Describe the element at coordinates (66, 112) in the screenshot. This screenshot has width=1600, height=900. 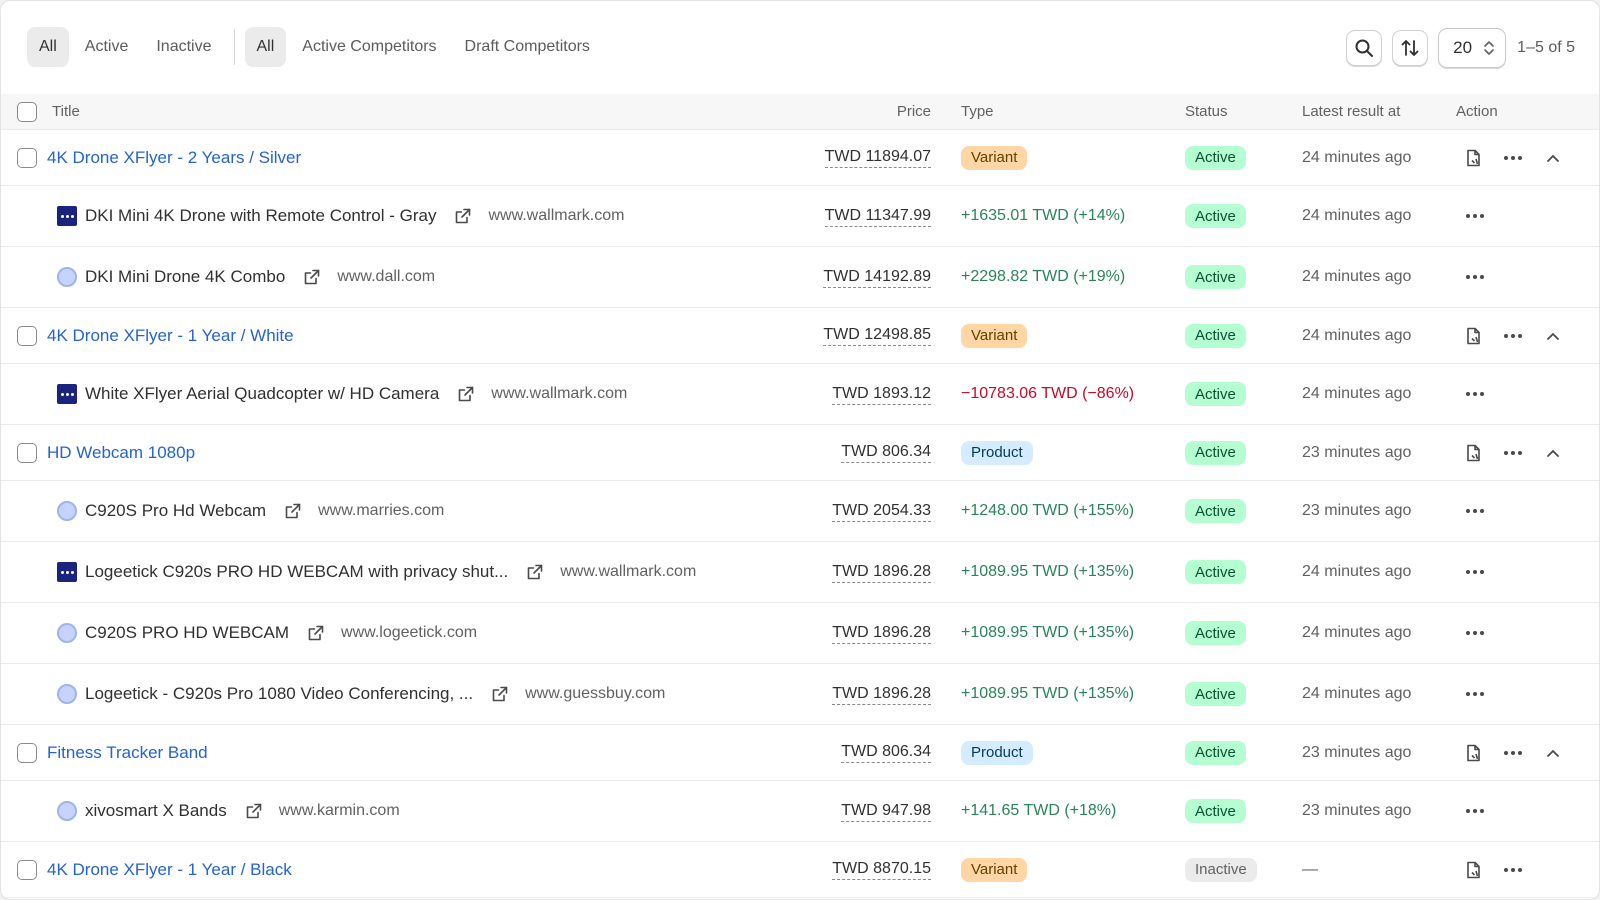
I see `column-title: Title` at that location.